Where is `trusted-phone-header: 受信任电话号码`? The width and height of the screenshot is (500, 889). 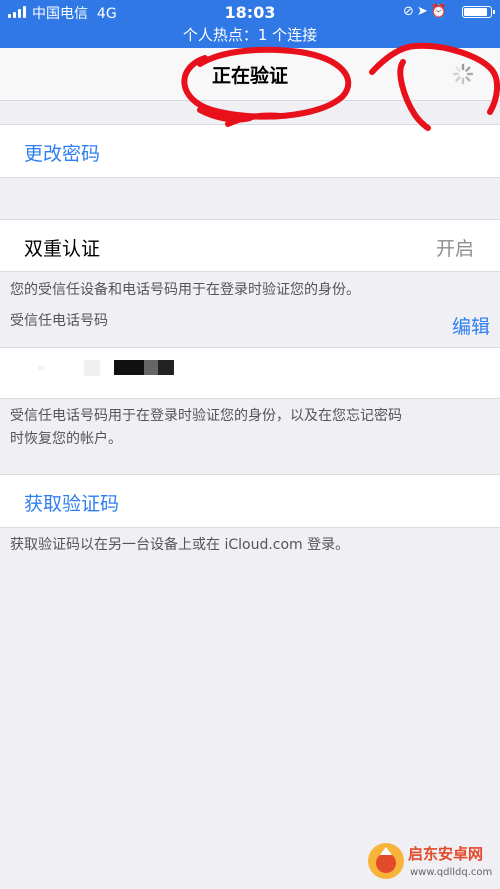 trusted-phone-header: 受信任电话号码 is located at coordinates (59, 321).